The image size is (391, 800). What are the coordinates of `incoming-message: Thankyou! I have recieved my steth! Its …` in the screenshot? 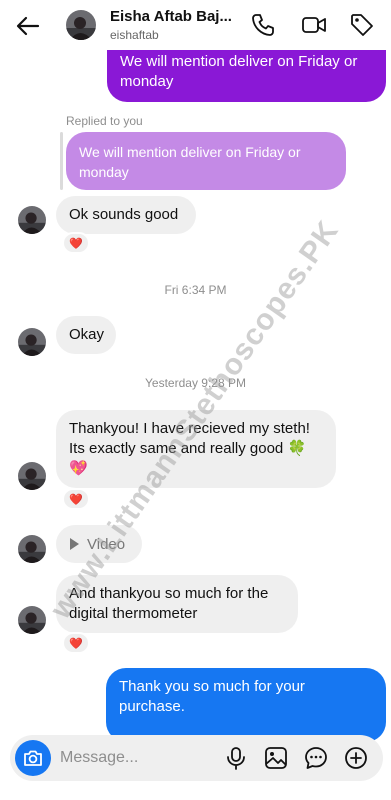 It's located at (196, 449).